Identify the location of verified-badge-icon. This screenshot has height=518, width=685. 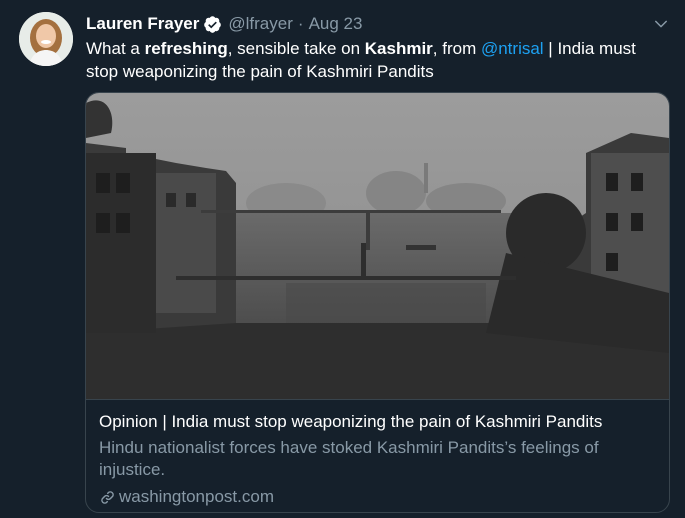
(213, 24).